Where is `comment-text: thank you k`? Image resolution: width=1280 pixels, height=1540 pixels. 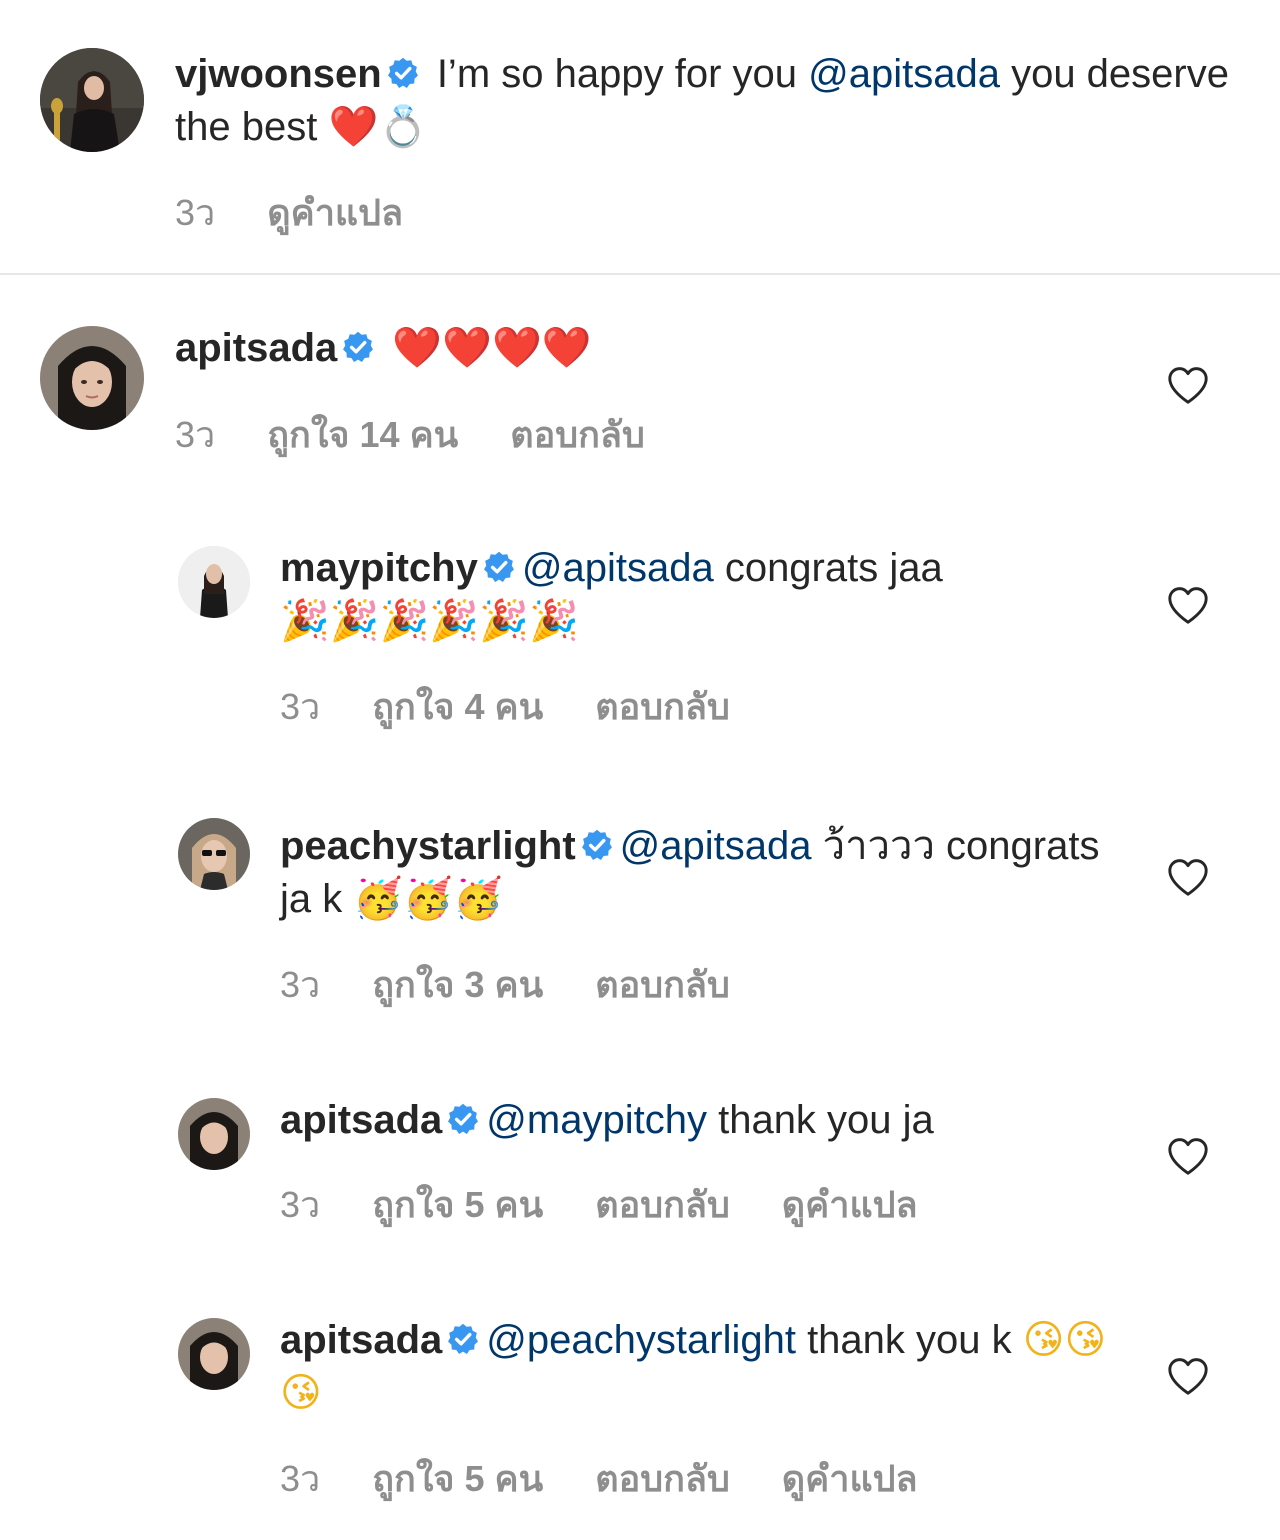
comment-text: thank you k is located at coordinates (909, 1340).